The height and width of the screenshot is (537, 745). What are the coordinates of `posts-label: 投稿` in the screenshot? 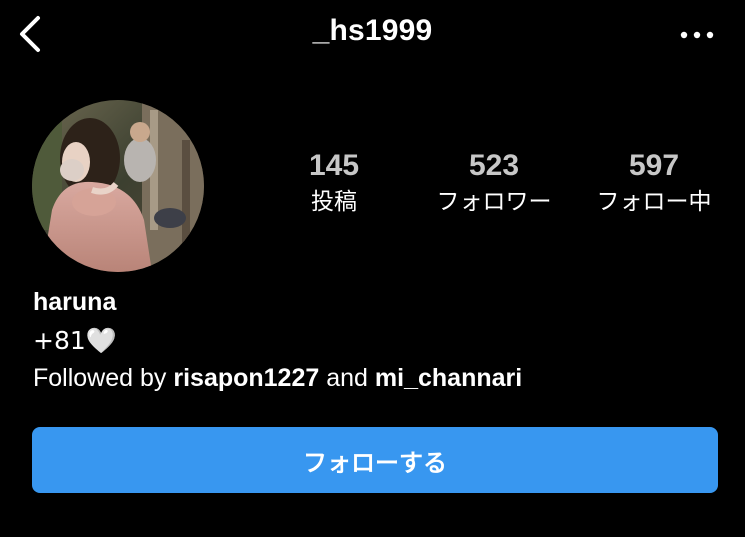 It's located at (334, 202).